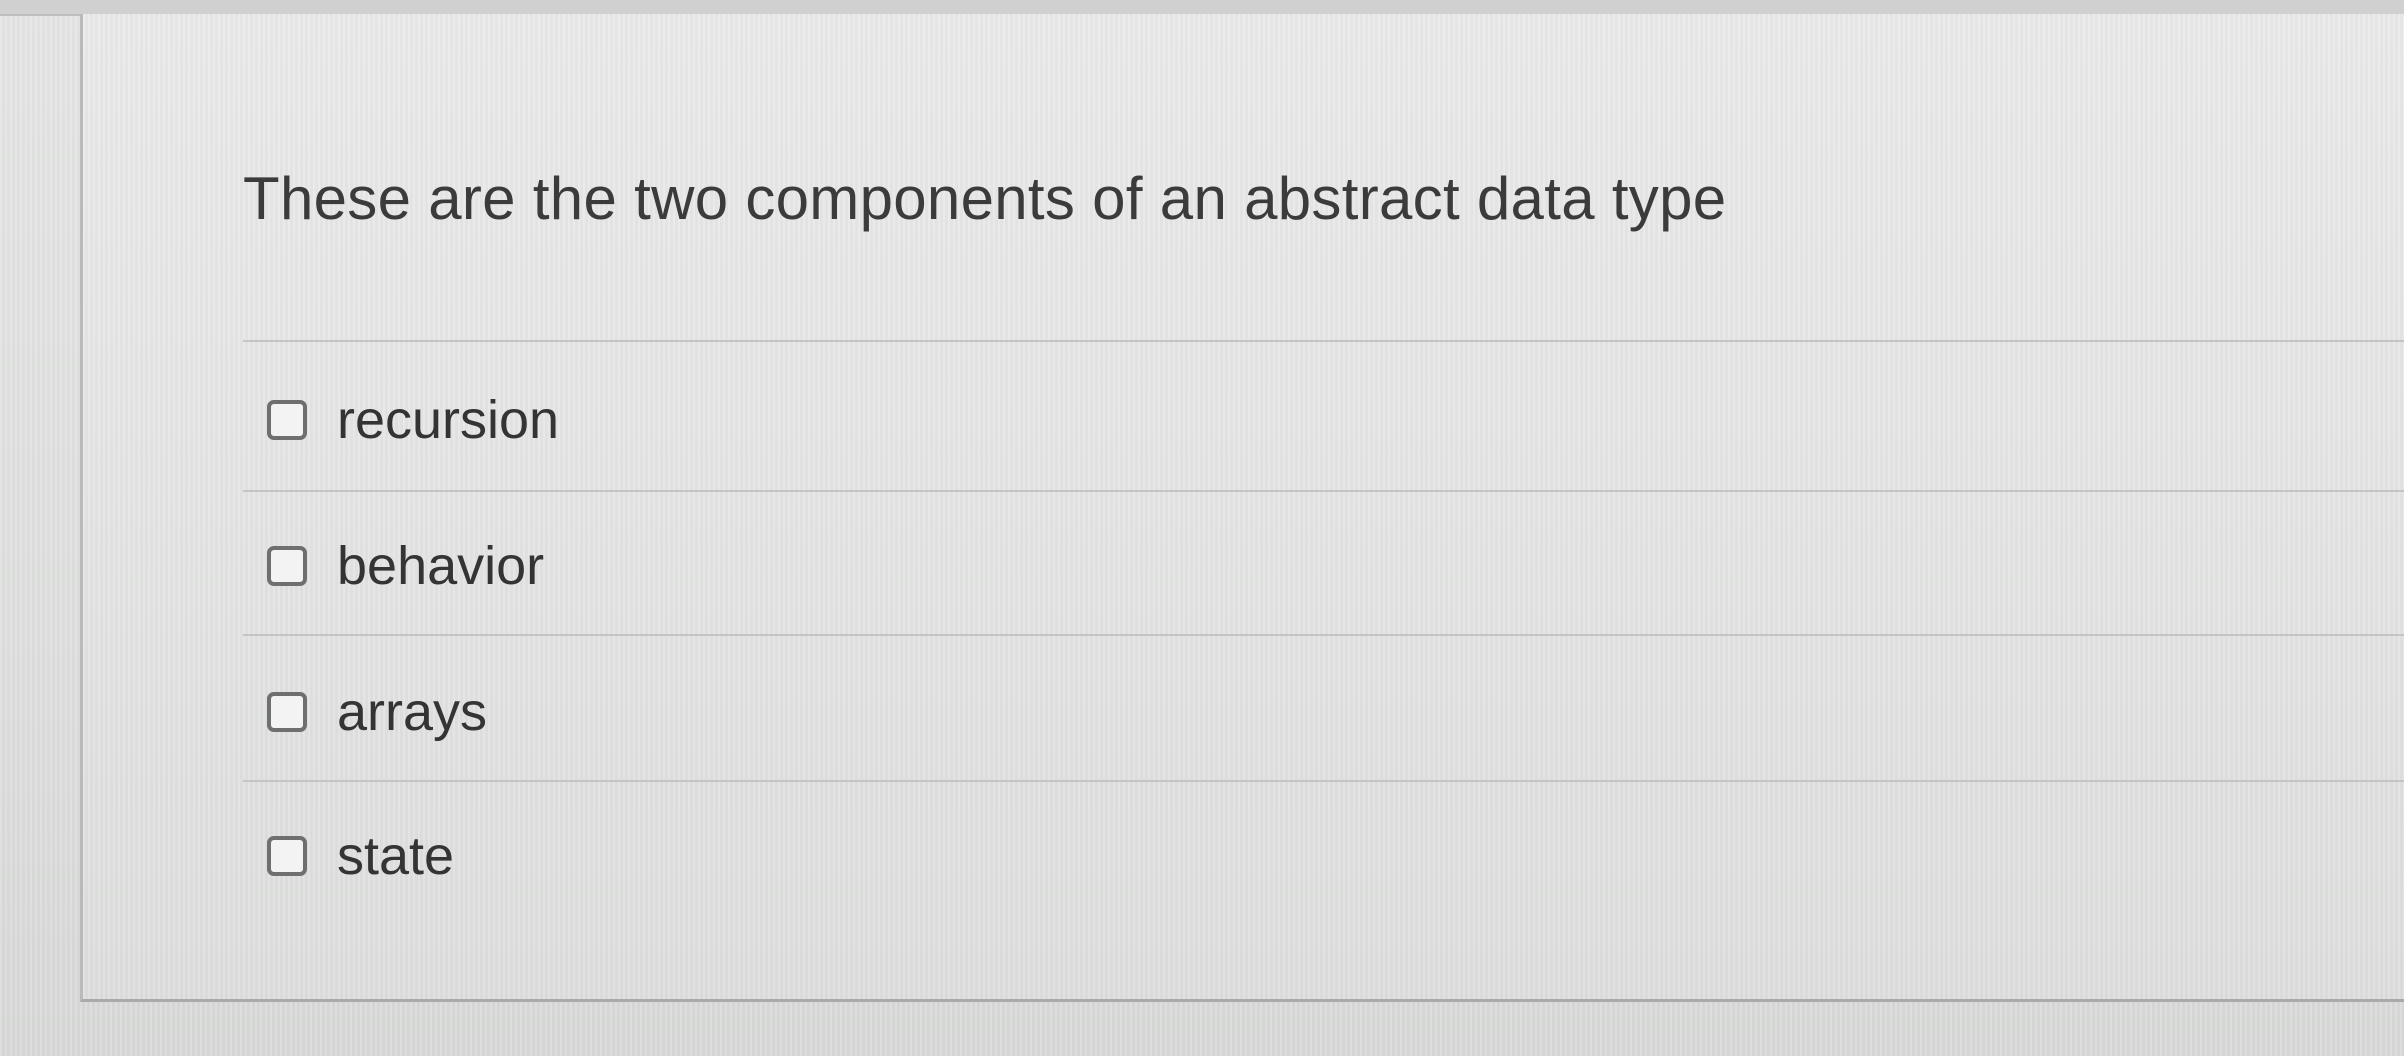 The width and height of the screenshot is (2404, 1056). Describe the element at coordinates (448, 420) in the screenshot. I see `answer-label-recursion: recursion` at that location.